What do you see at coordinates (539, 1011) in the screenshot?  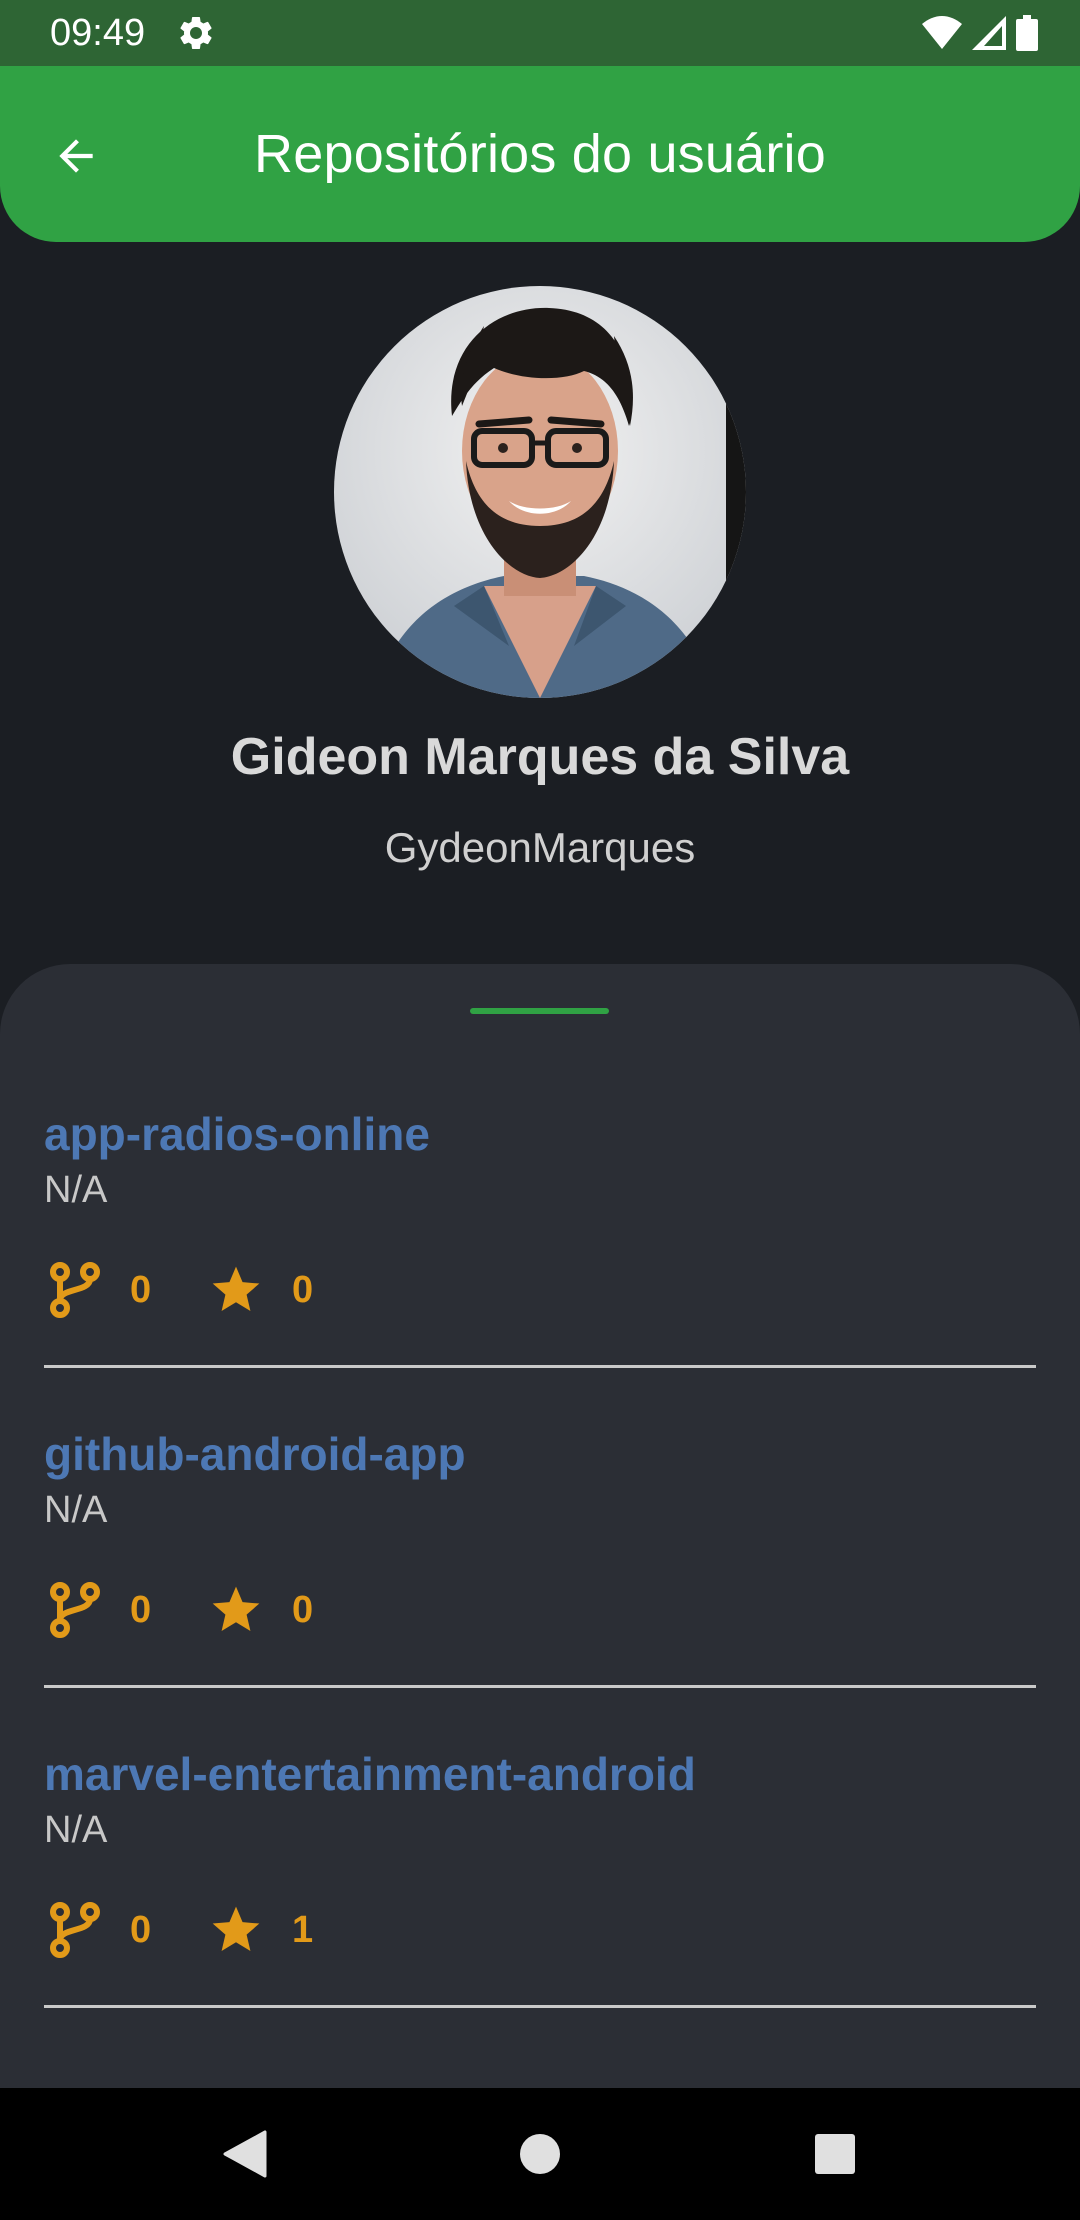 I see `sheet-drag-handle` at bounding box center [539, 1011].